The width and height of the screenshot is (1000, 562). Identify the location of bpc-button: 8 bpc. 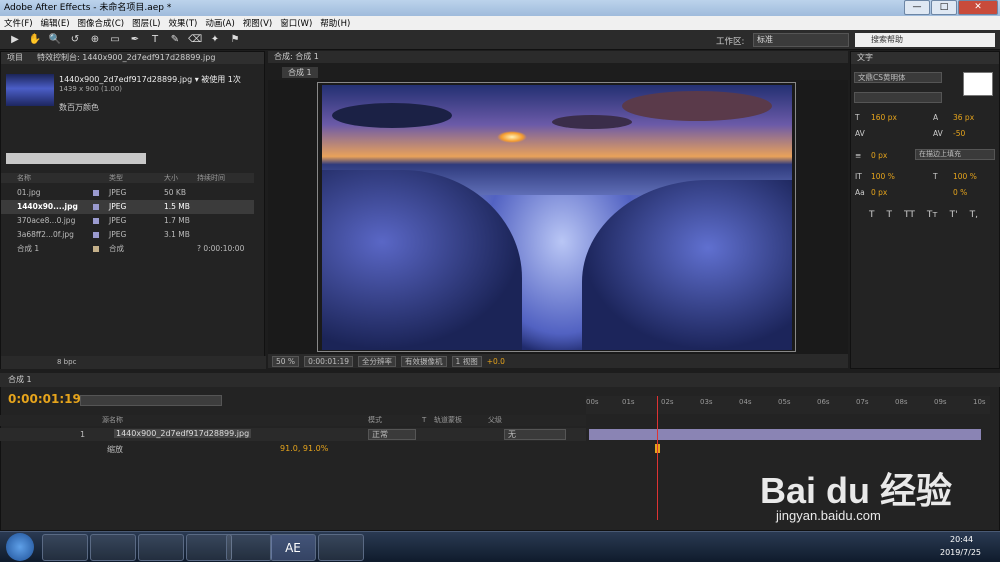
(66, 362).